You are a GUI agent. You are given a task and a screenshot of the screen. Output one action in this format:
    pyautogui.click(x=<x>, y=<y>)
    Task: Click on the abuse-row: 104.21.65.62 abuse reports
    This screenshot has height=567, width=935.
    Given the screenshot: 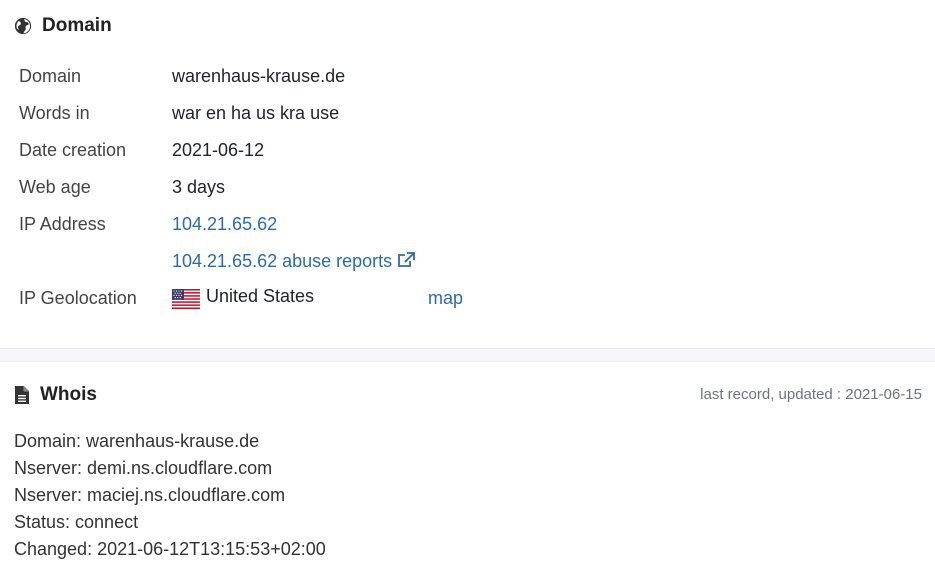 What is the action you would take?
    pyautogui.click(x=241, y=261)
    